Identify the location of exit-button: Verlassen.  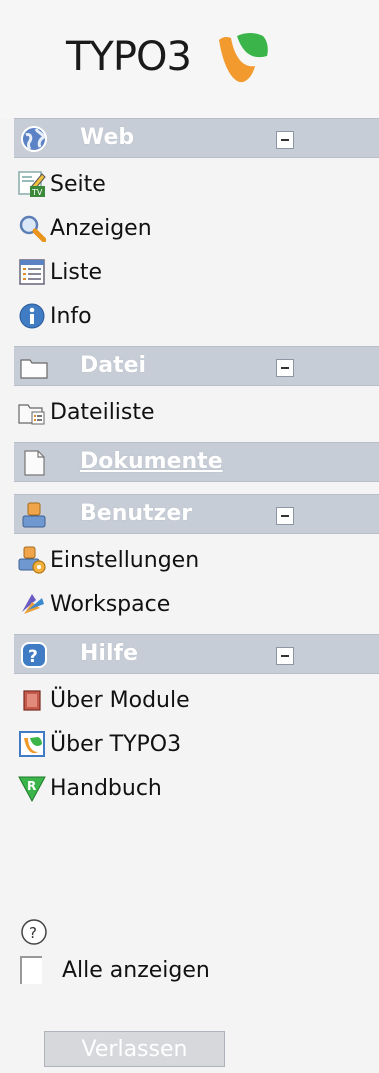
(134, 1049).